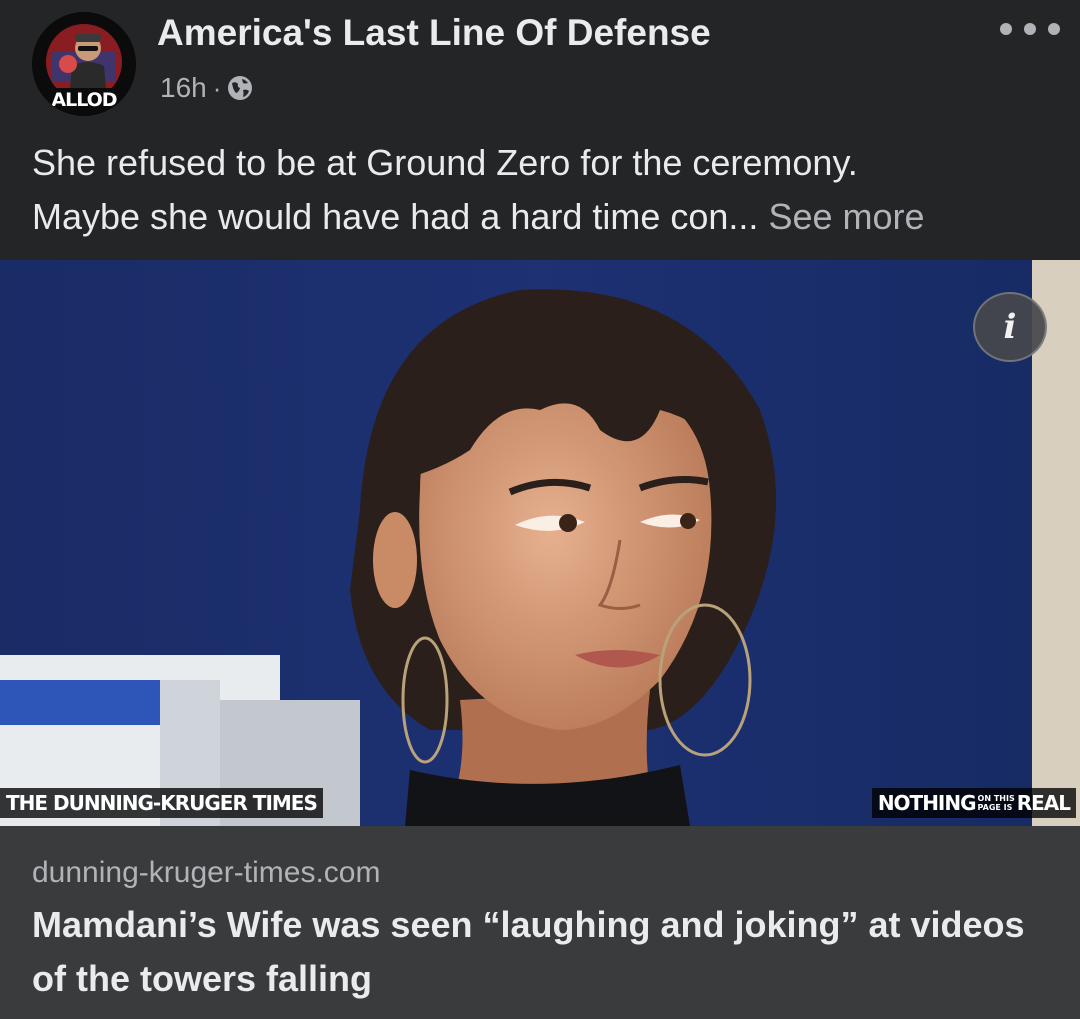 This screenshot has height=1019, width=1080. Describe the element at coordinates (84, 64) in the screenshot. I see `page-avatar: ALLOD` at that location.